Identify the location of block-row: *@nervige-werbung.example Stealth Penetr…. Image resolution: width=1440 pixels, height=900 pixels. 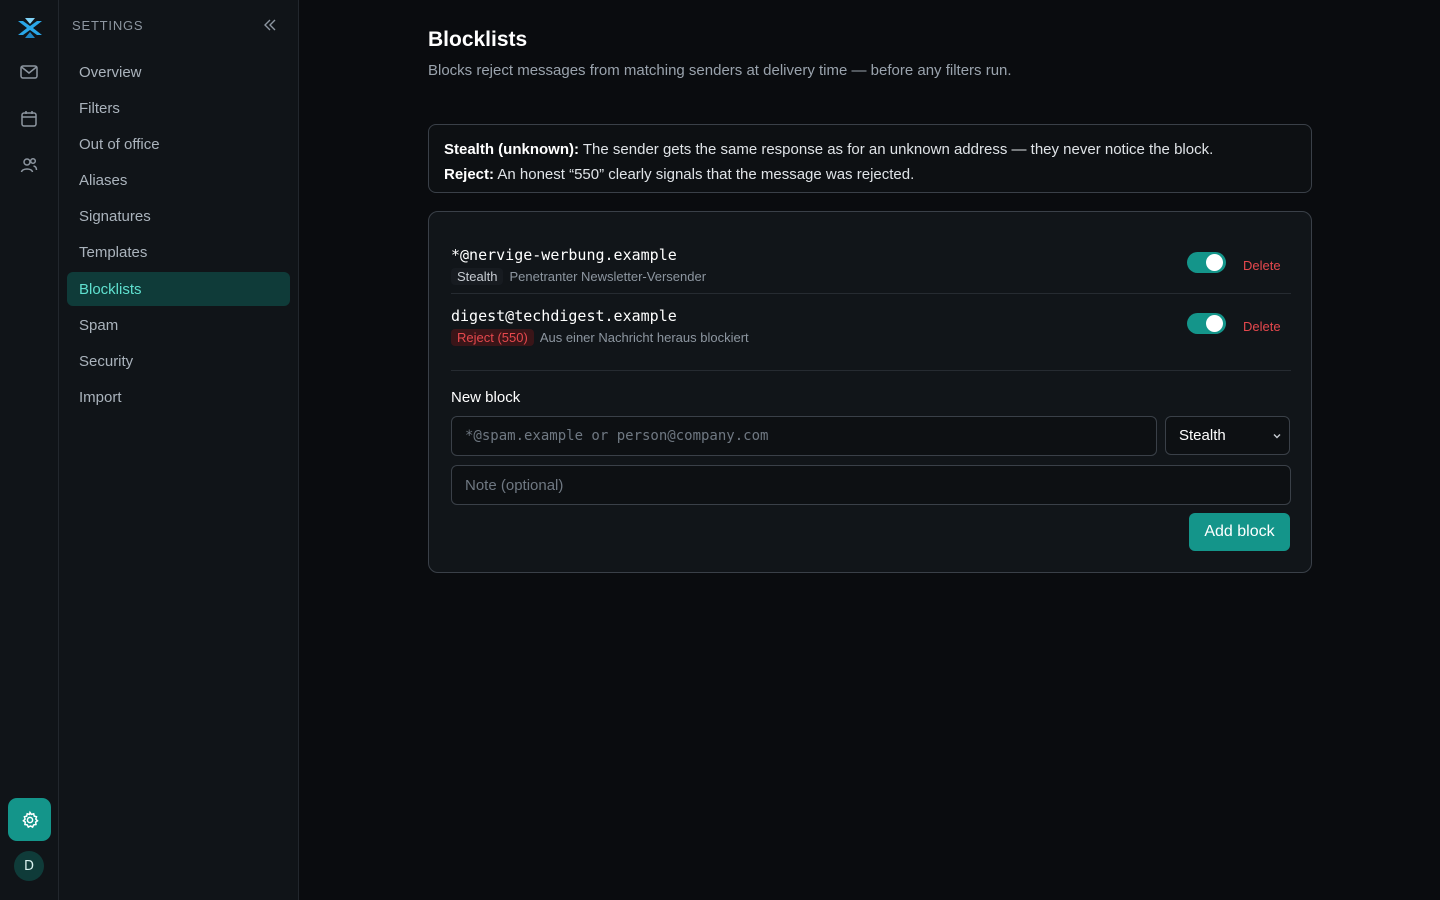
(871, 276).